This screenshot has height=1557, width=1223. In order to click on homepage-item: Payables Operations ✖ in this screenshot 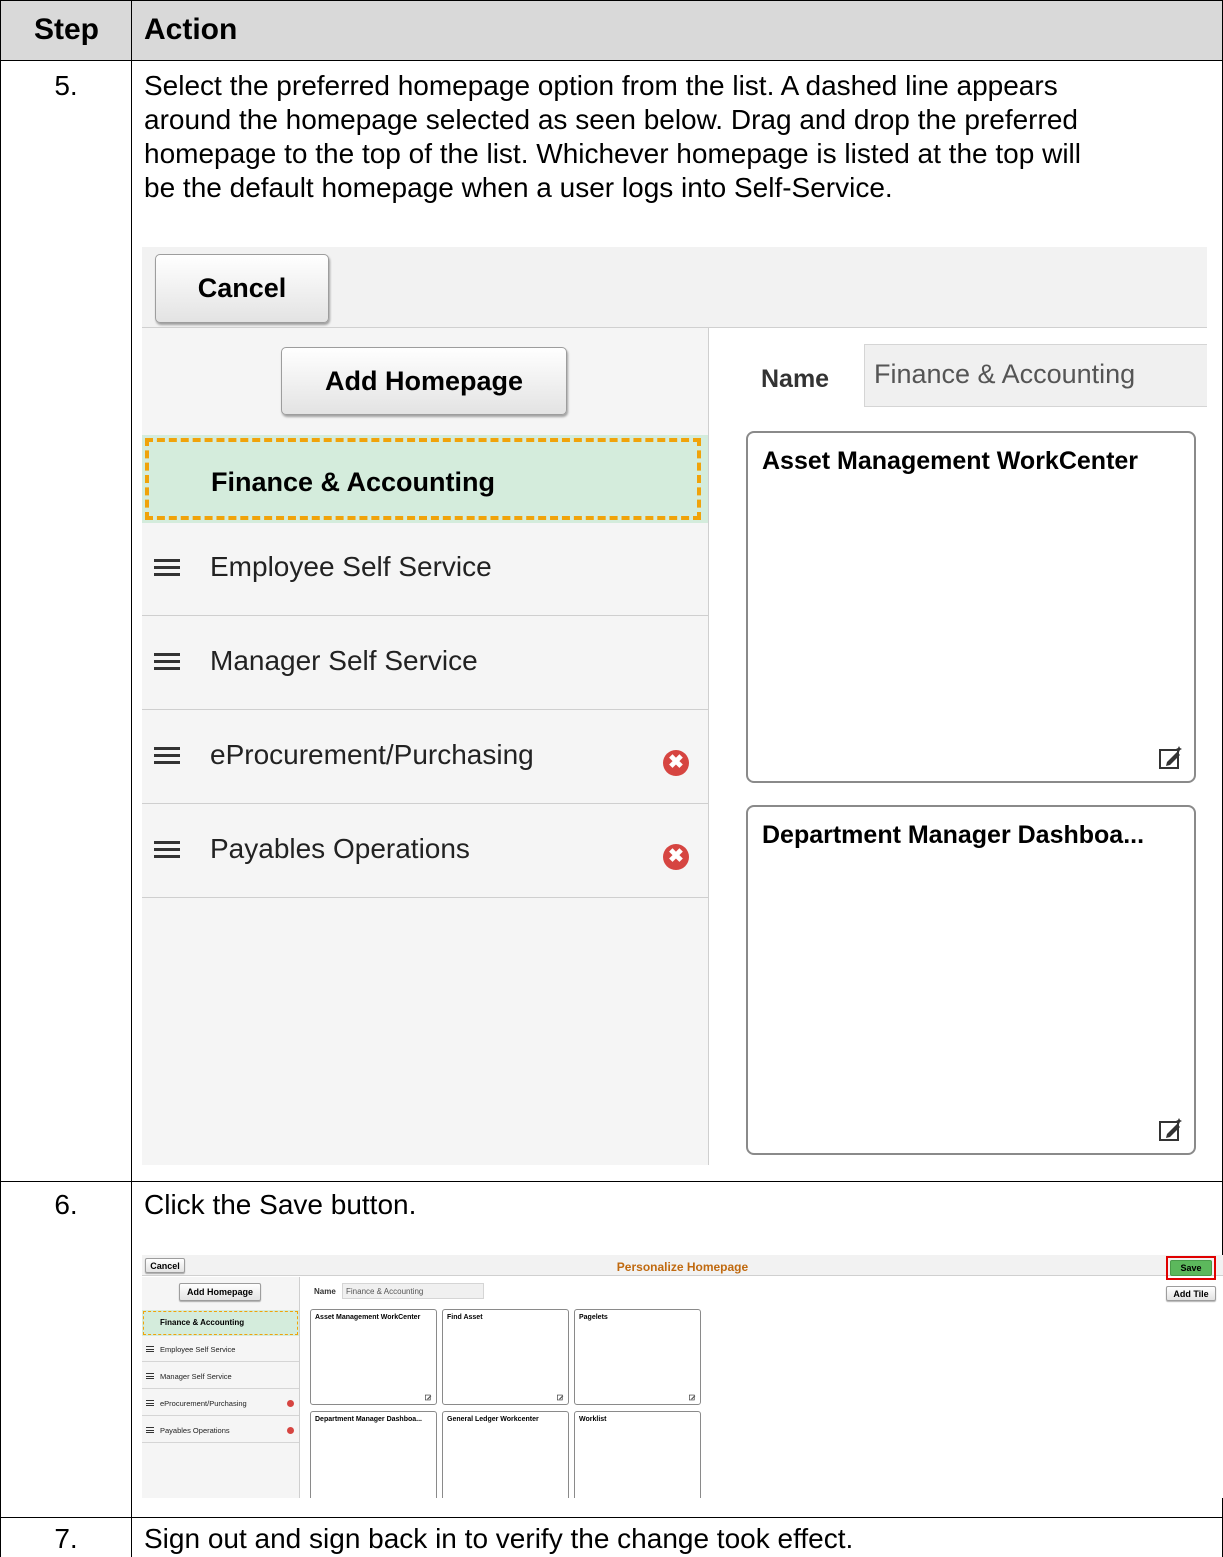, I will do `click(425, 851)`.